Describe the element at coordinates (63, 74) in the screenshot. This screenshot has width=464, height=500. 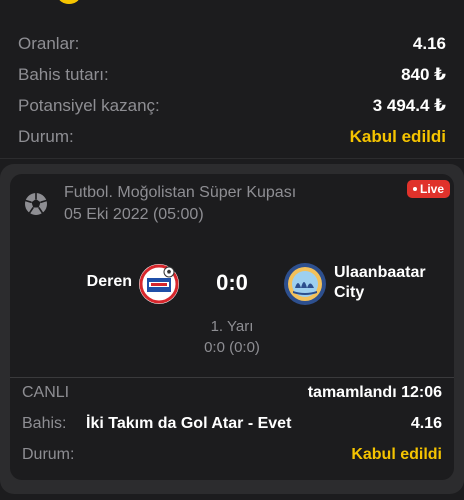
I see `stake-label: Bahis tutarı:` at that location.